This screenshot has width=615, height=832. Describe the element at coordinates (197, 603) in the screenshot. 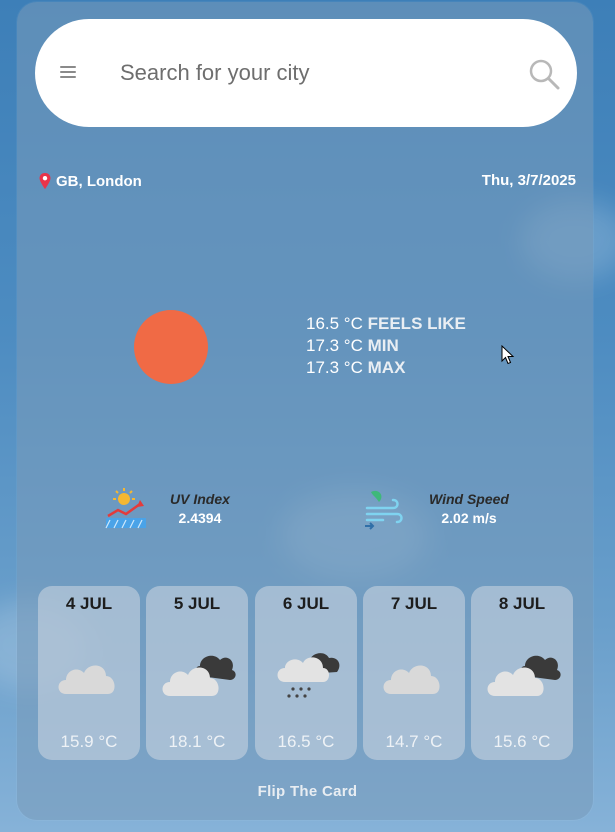

I see `forecast-day: 5 JUL` at that location.